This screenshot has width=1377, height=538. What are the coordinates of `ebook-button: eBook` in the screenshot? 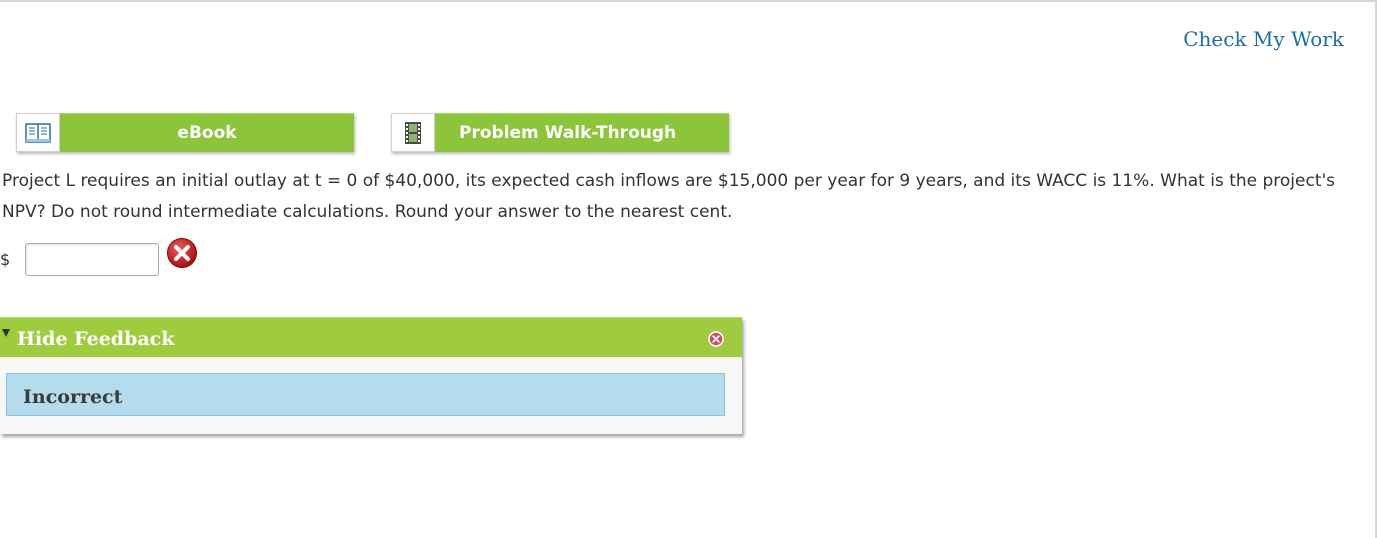 It's located at (185, 132).